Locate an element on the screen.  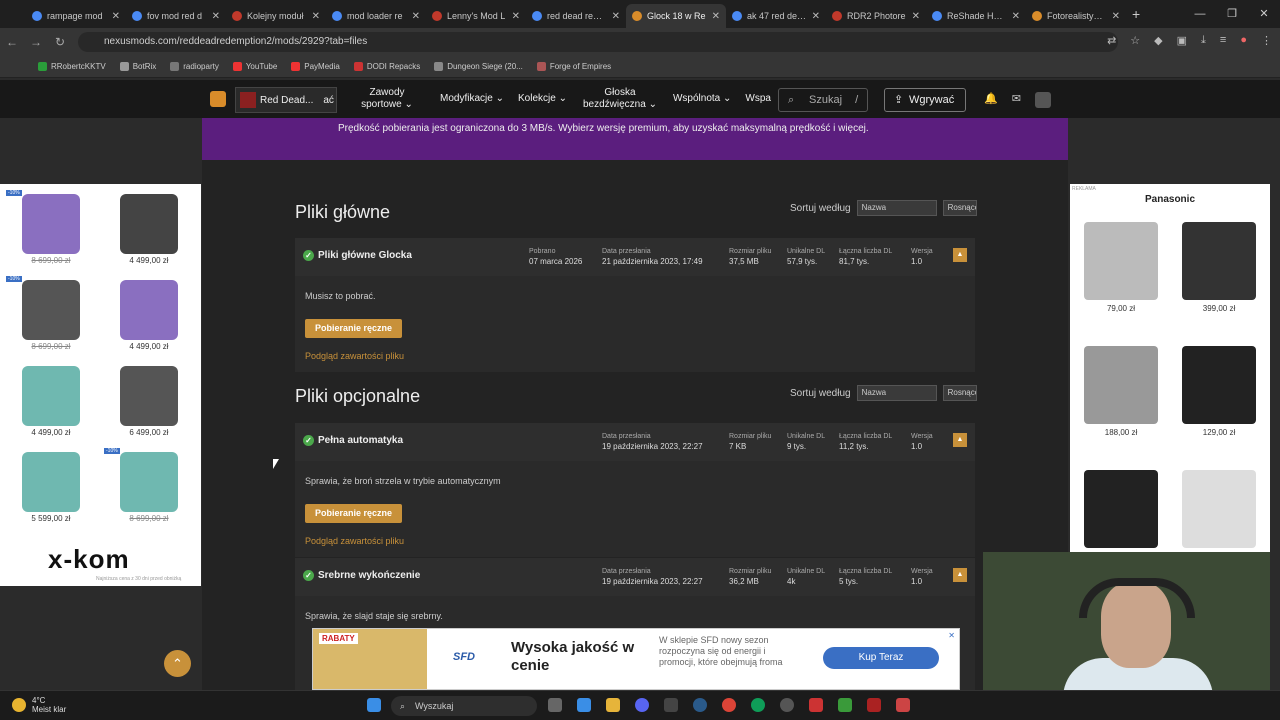
buy-now-button: Kup Teraz is located at coordinates (881, 658).